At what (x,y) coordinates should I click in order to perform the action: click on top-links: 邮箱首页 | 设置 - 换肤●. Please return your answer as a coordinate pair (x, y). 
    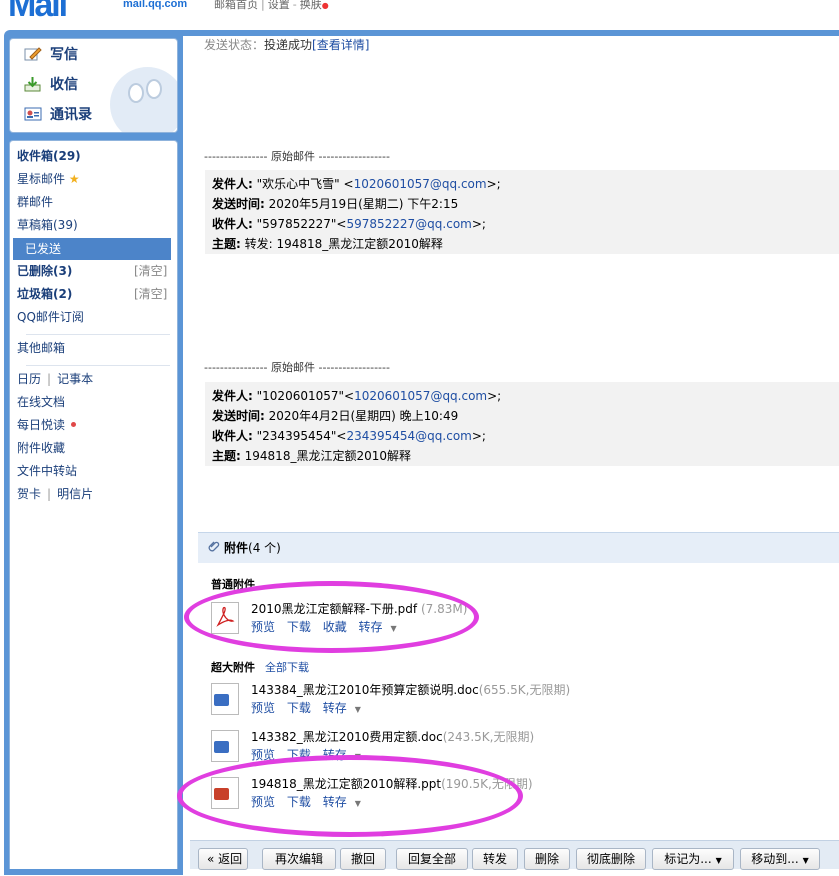
    Looking at the image, I should click on (271, 5).